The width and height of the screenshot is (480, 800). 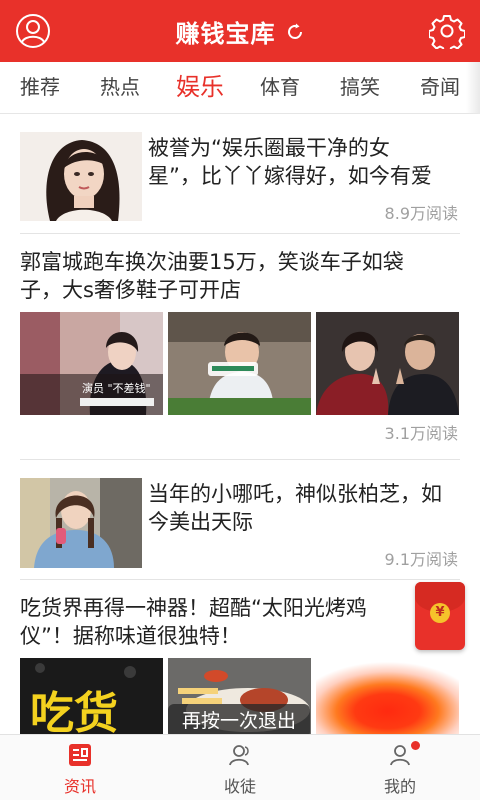 What do you see at coordinates (130, 290) in the screenshot?
I see `news-title-line: 子，大s奢侈鞋子可开店` at bounding box center [130, 290].